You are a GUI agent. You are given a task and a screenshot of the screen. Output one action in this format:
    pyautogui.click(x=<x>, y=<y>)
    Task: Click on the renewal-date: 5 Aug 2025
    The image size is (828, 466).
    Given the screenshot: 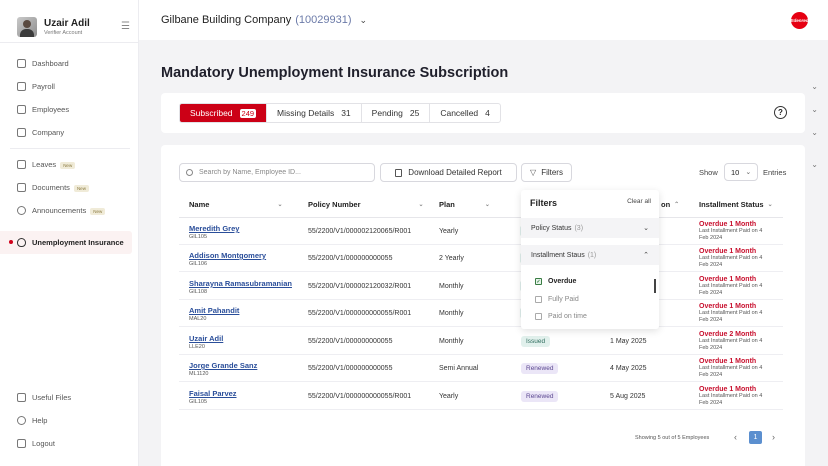 What is the action you would take?
    pyautogui.click(x=628, y=396)
    